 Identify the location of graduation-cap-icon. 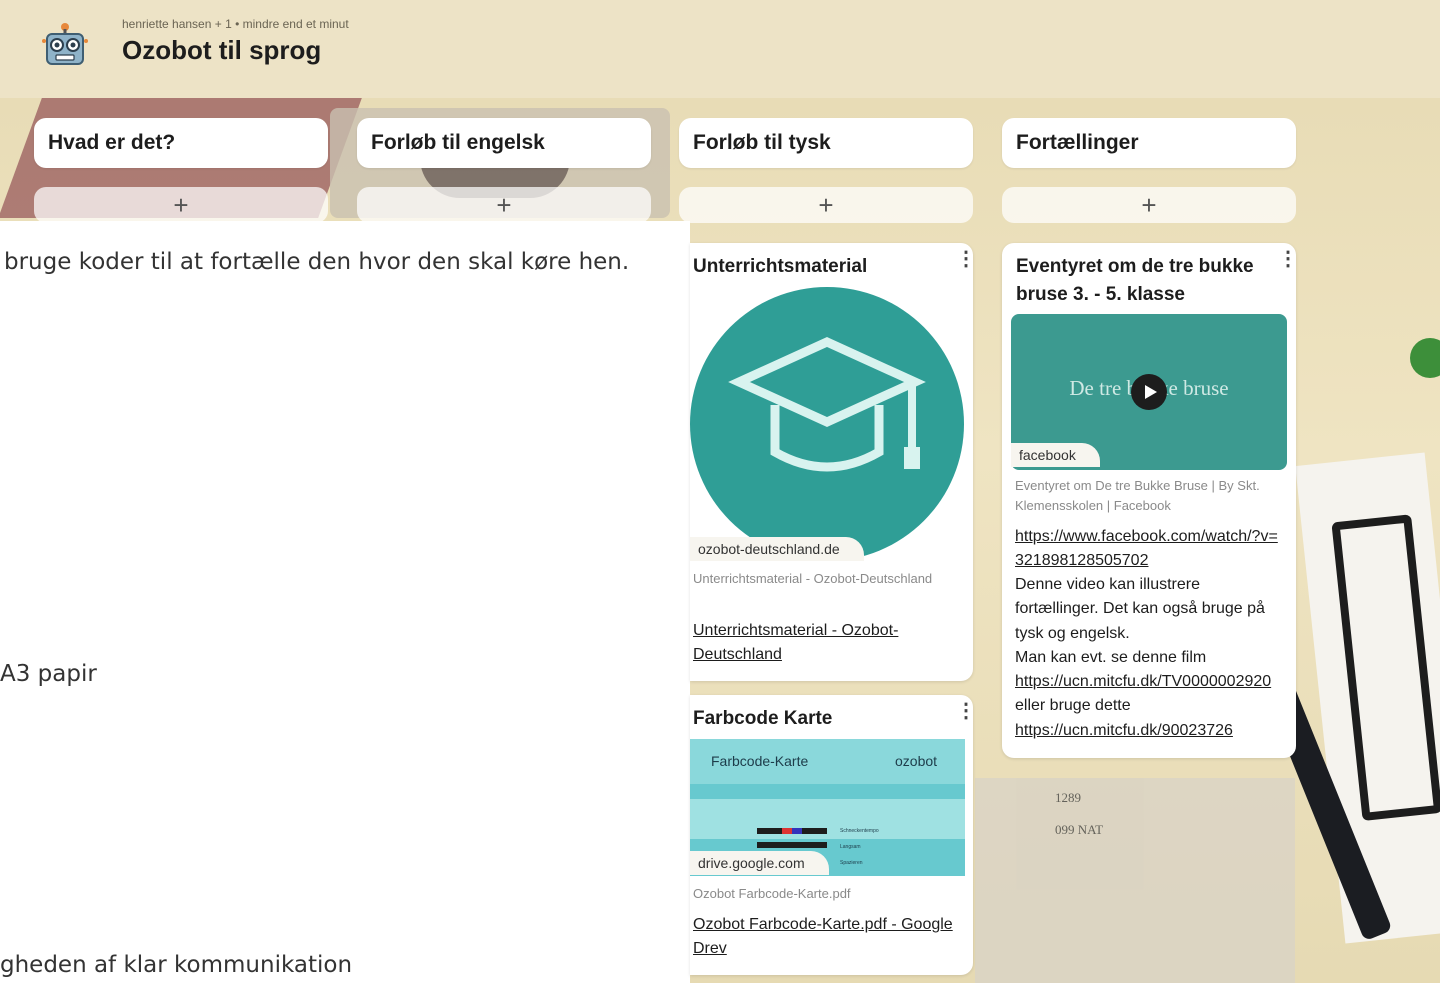
(827, 424).